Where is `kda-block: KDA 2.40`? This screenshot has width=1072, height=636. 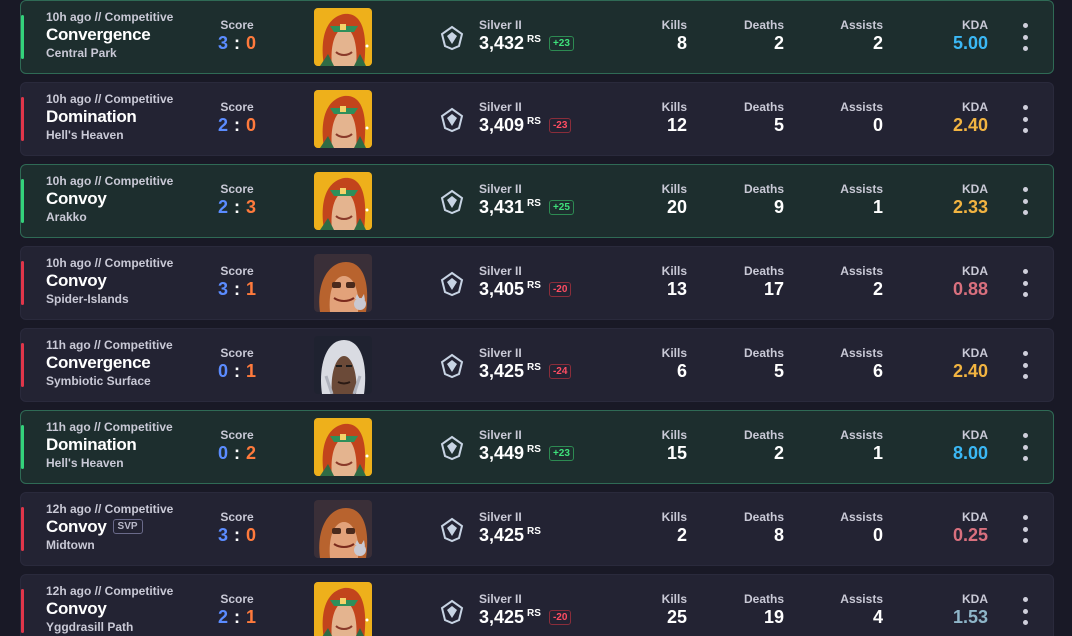 kda-block: KDA 2.40 is located at coordinates (959, 364).